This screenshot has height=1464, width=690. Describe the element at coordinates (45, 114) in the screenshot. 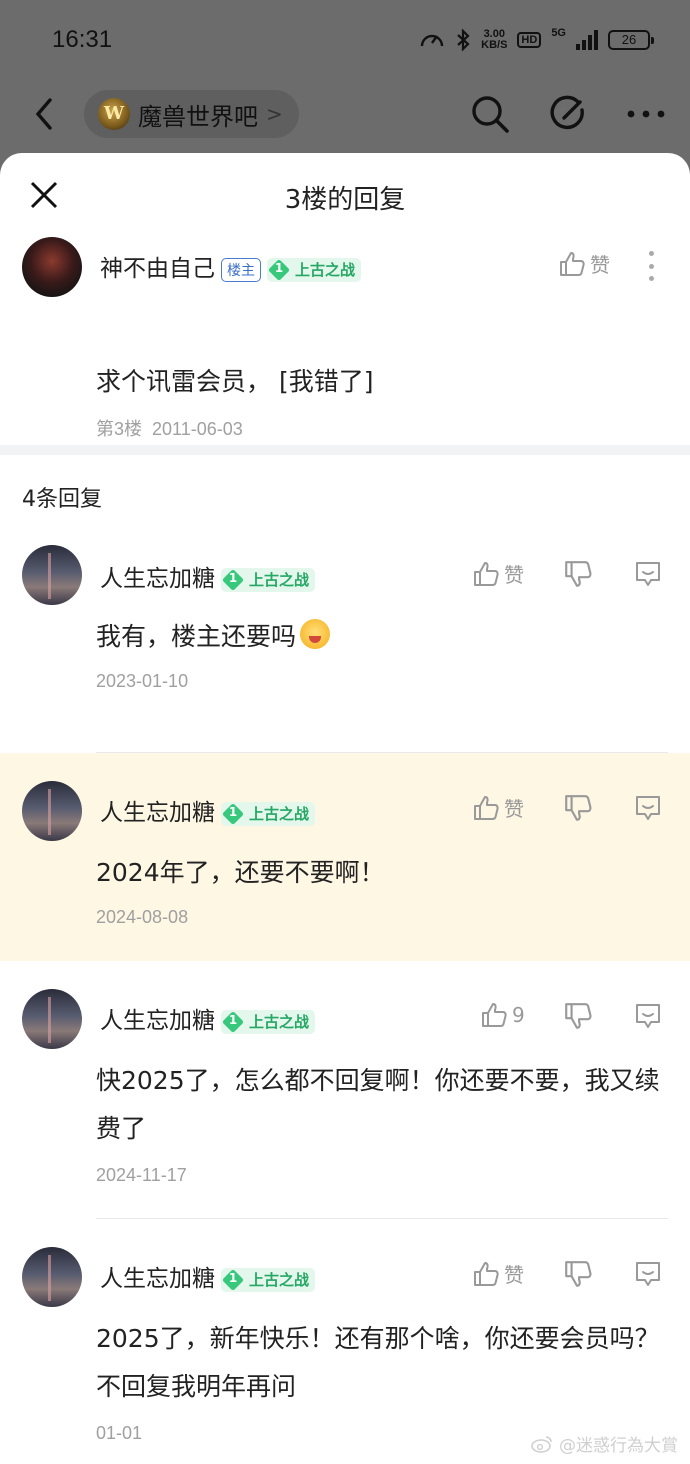

I see `chevron-left-icon` at that location.